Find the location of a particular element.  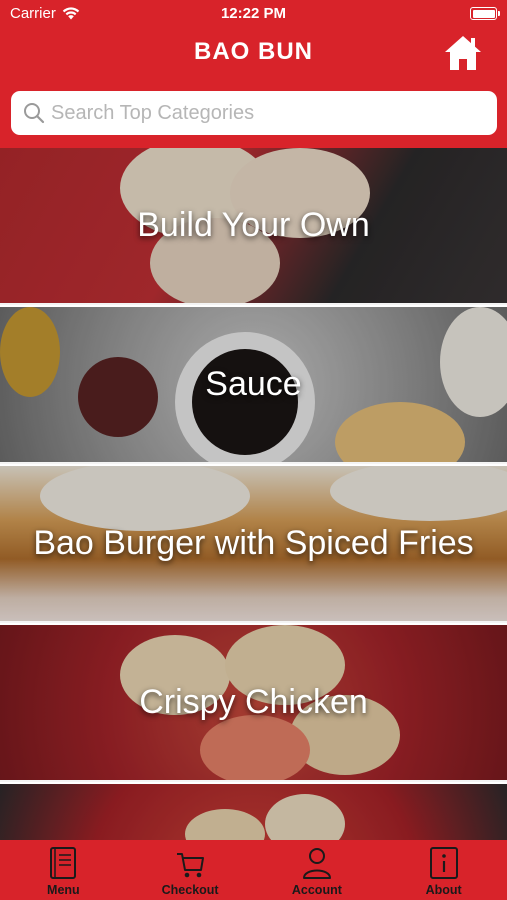

category-label: Sauce is located at coordinates (253, 384).